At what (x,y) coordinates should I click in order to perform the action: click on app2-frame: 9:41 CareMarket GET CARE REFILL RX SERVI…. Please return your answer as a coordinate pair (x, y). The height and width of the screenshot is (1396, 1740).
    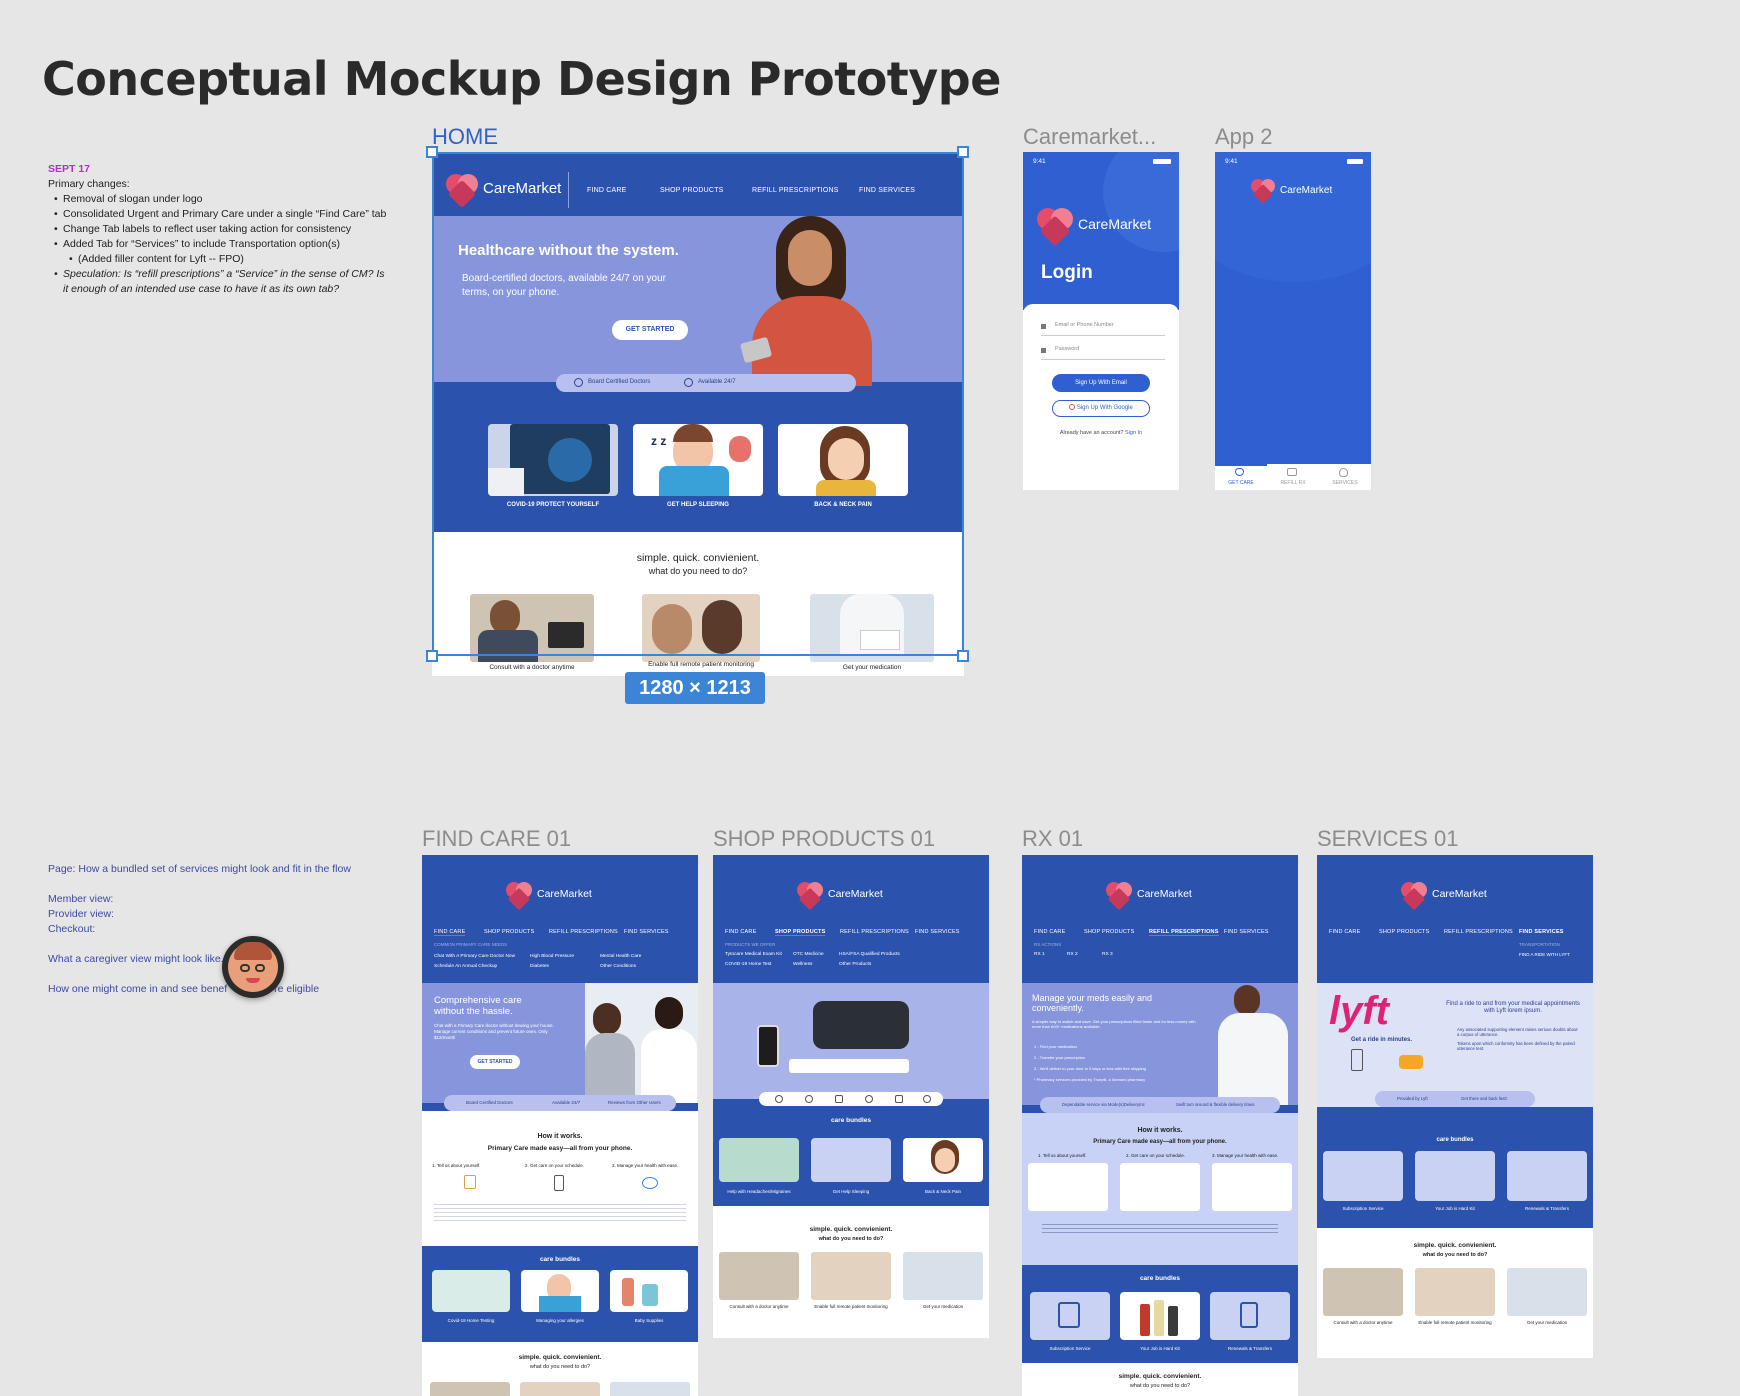
    Looking at the image, I should click on (1293, 321).